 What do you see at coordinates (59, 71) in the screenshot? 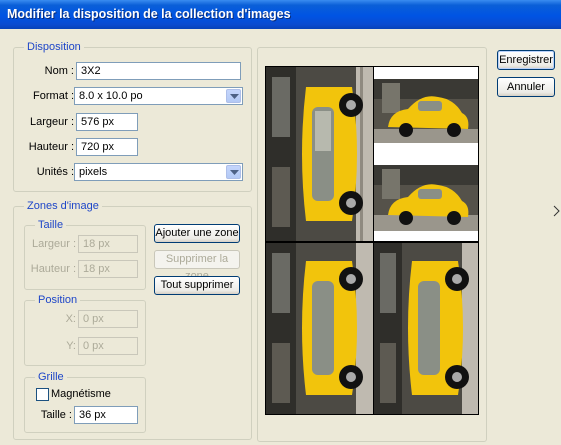
I see `name-label: Nom :` at bounding box center [59, 71].